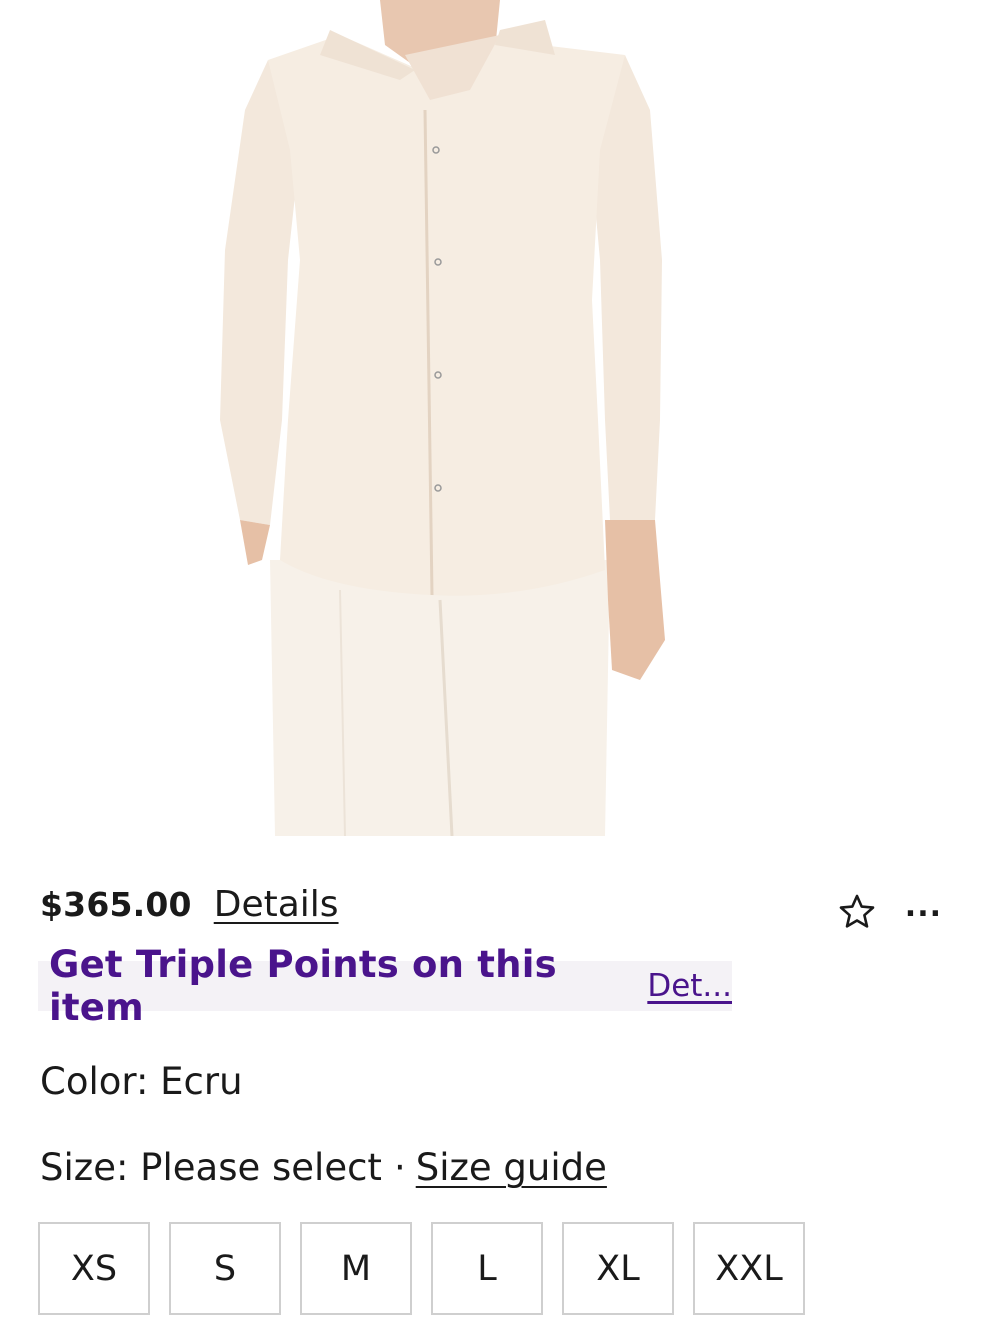 The height and width of the screenshot is (1333, 1000). What do you see at coordinates (94, 1268) in the screenshot?
I see `size-option-xs: XS` at bounding box center [94, 1268].